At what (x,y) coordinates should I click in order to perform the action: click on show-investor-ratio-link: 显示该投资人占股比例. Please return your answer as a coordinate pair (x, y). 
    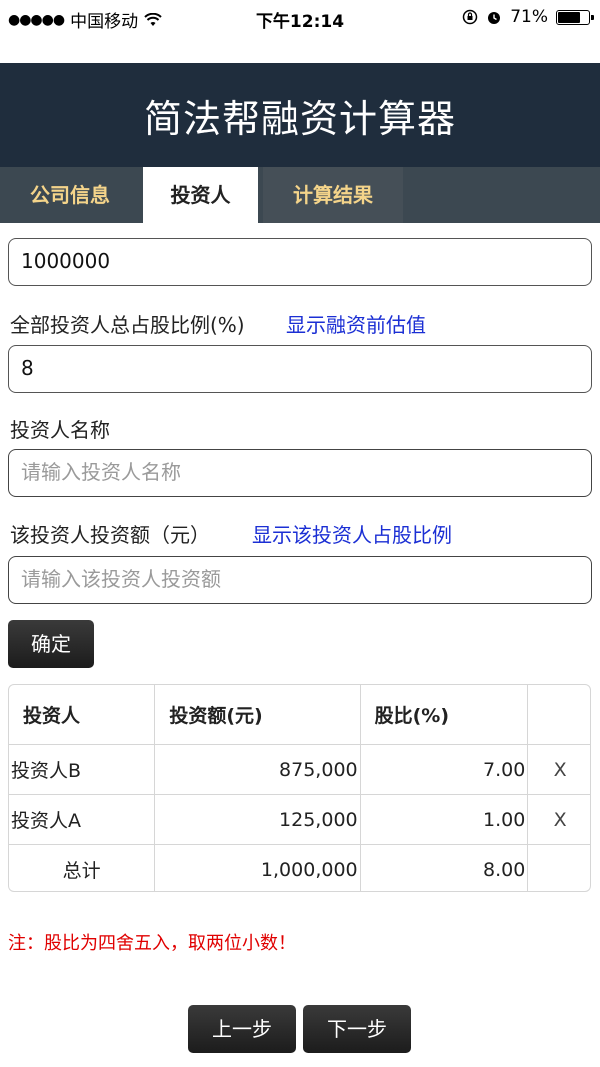
    Looking at the image, I should click on (352, 533).